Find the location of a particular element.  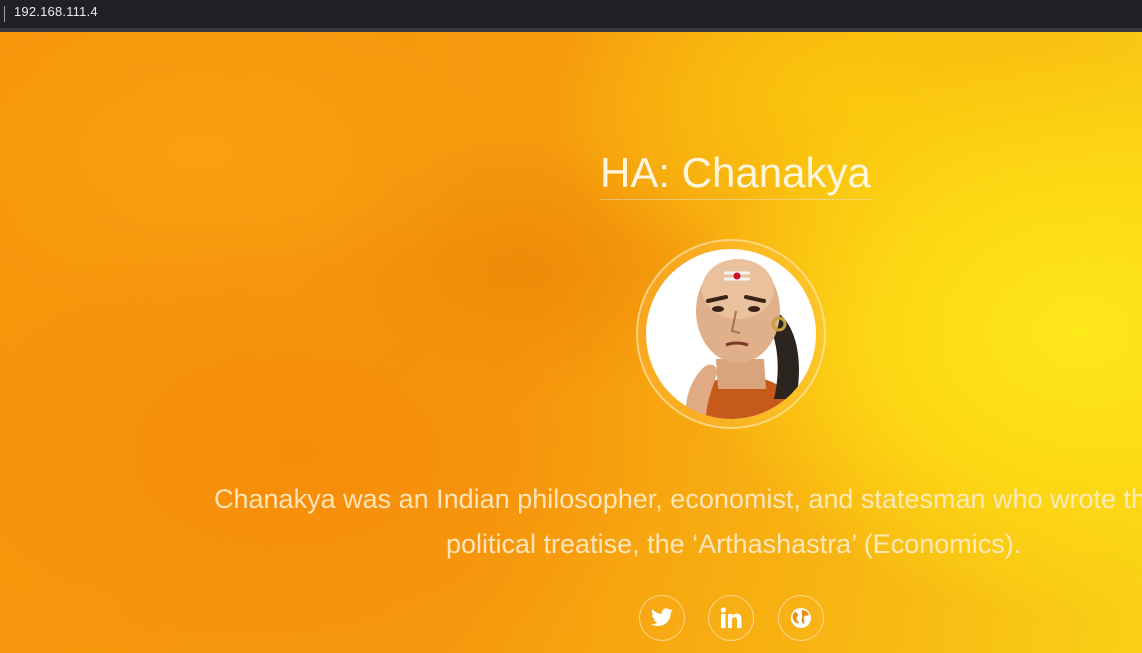

website-link is located at coordinates (801, 618).